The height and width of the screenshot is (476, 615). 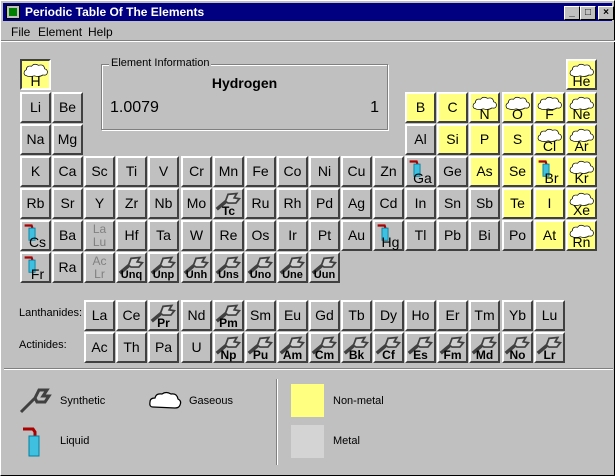 I want to click on element-tile-ta: Ta, so click(x=163, y=235).